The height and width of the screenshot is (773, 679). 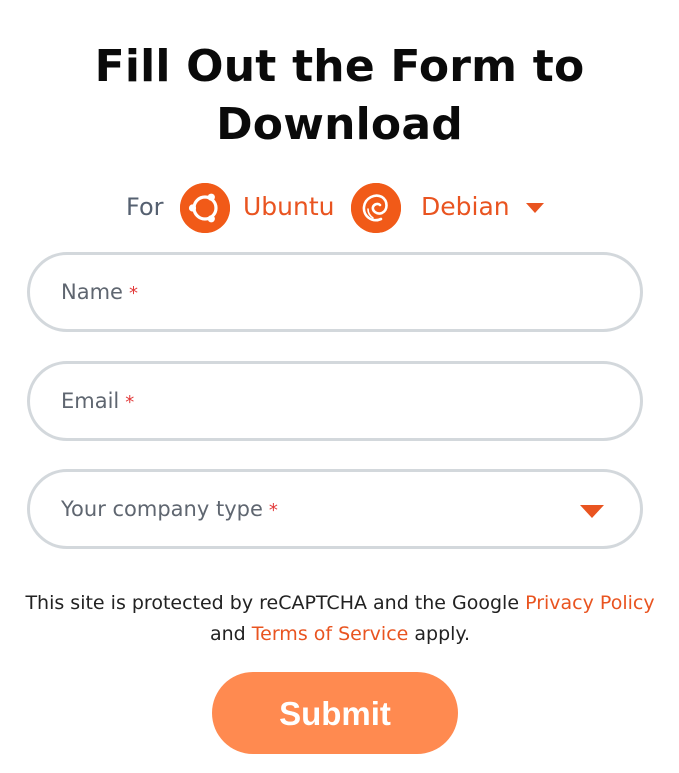 What do you see at coordinates (335, 292) in the screenshot?
I see `name-field: Name *` at bounding box center [335, 292].